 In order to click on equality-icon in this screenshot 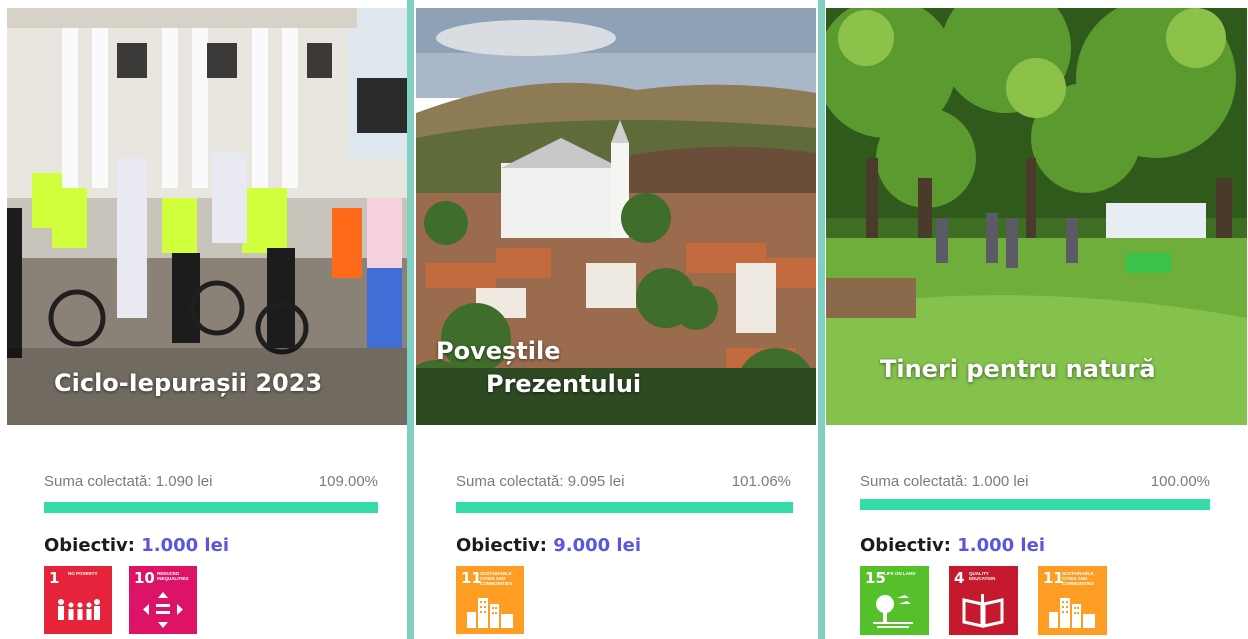, I will do `click(163, 610)`.